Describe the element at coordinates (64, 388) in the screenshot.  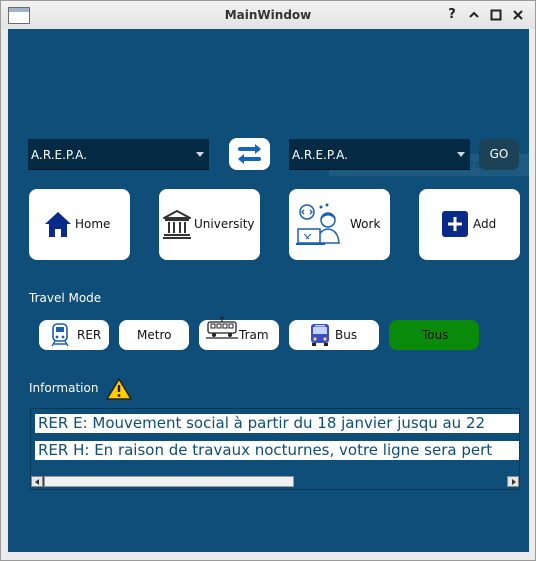
I see `information-title: Information` at that location.